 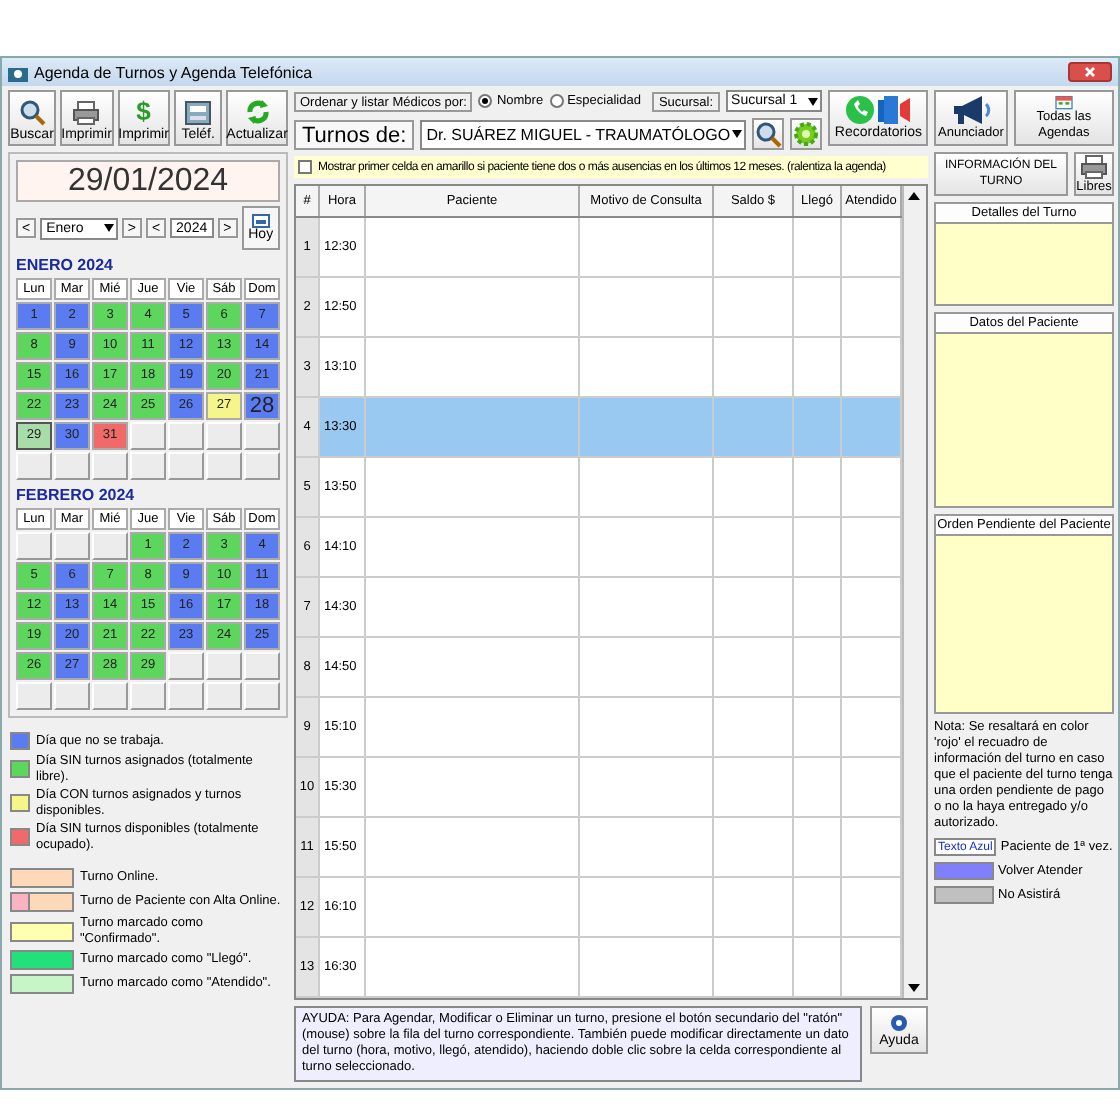 I want to click on close-icon, so click(x=1090, y=72).